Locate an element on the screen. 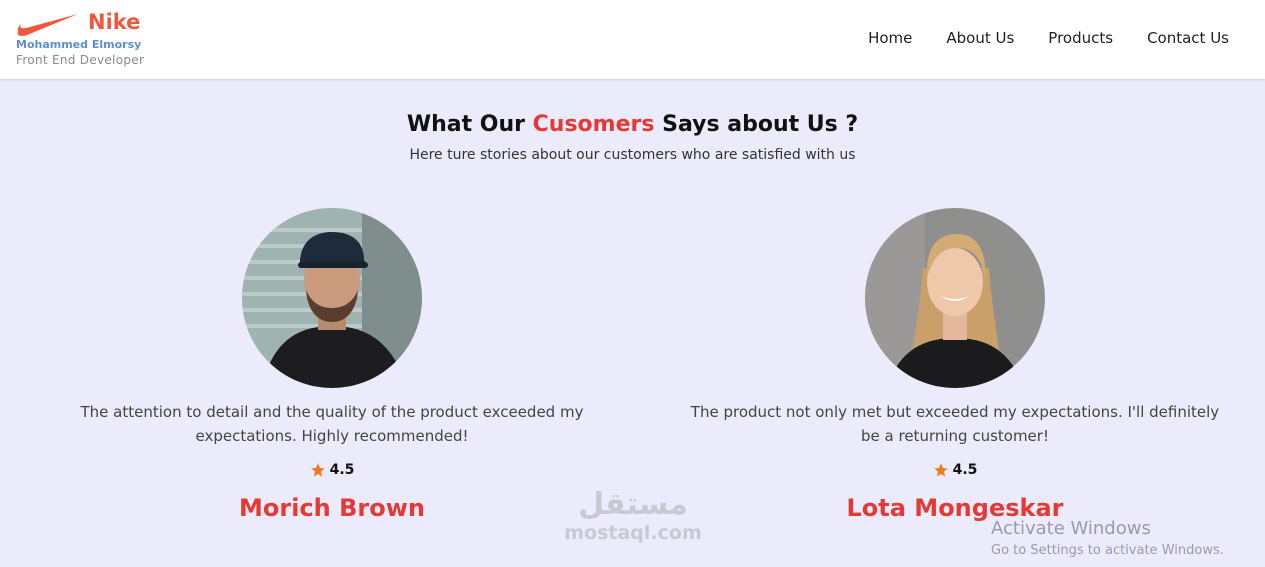 This screenshot has height=567, width=1265. nike-swoosh-logo is located at coordinates (47, 25).